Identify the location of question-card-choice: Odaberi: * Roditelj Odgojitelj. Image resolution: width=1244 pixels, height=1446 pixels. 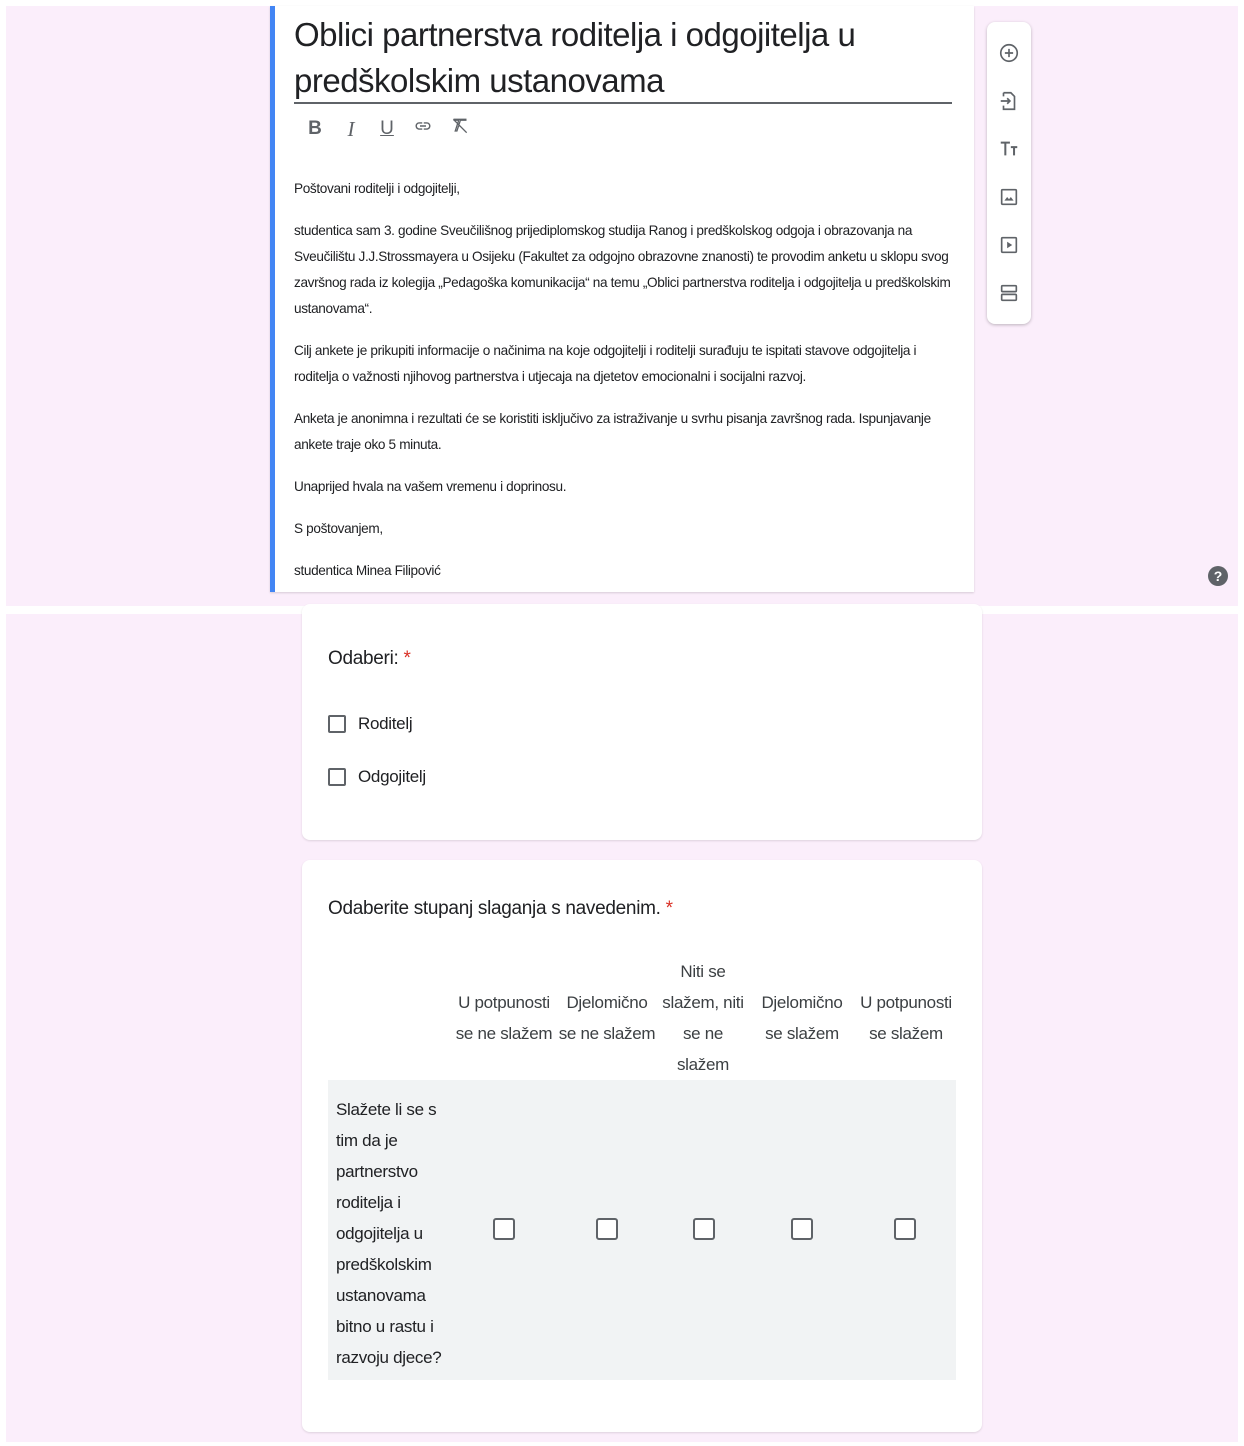
(642, 722).